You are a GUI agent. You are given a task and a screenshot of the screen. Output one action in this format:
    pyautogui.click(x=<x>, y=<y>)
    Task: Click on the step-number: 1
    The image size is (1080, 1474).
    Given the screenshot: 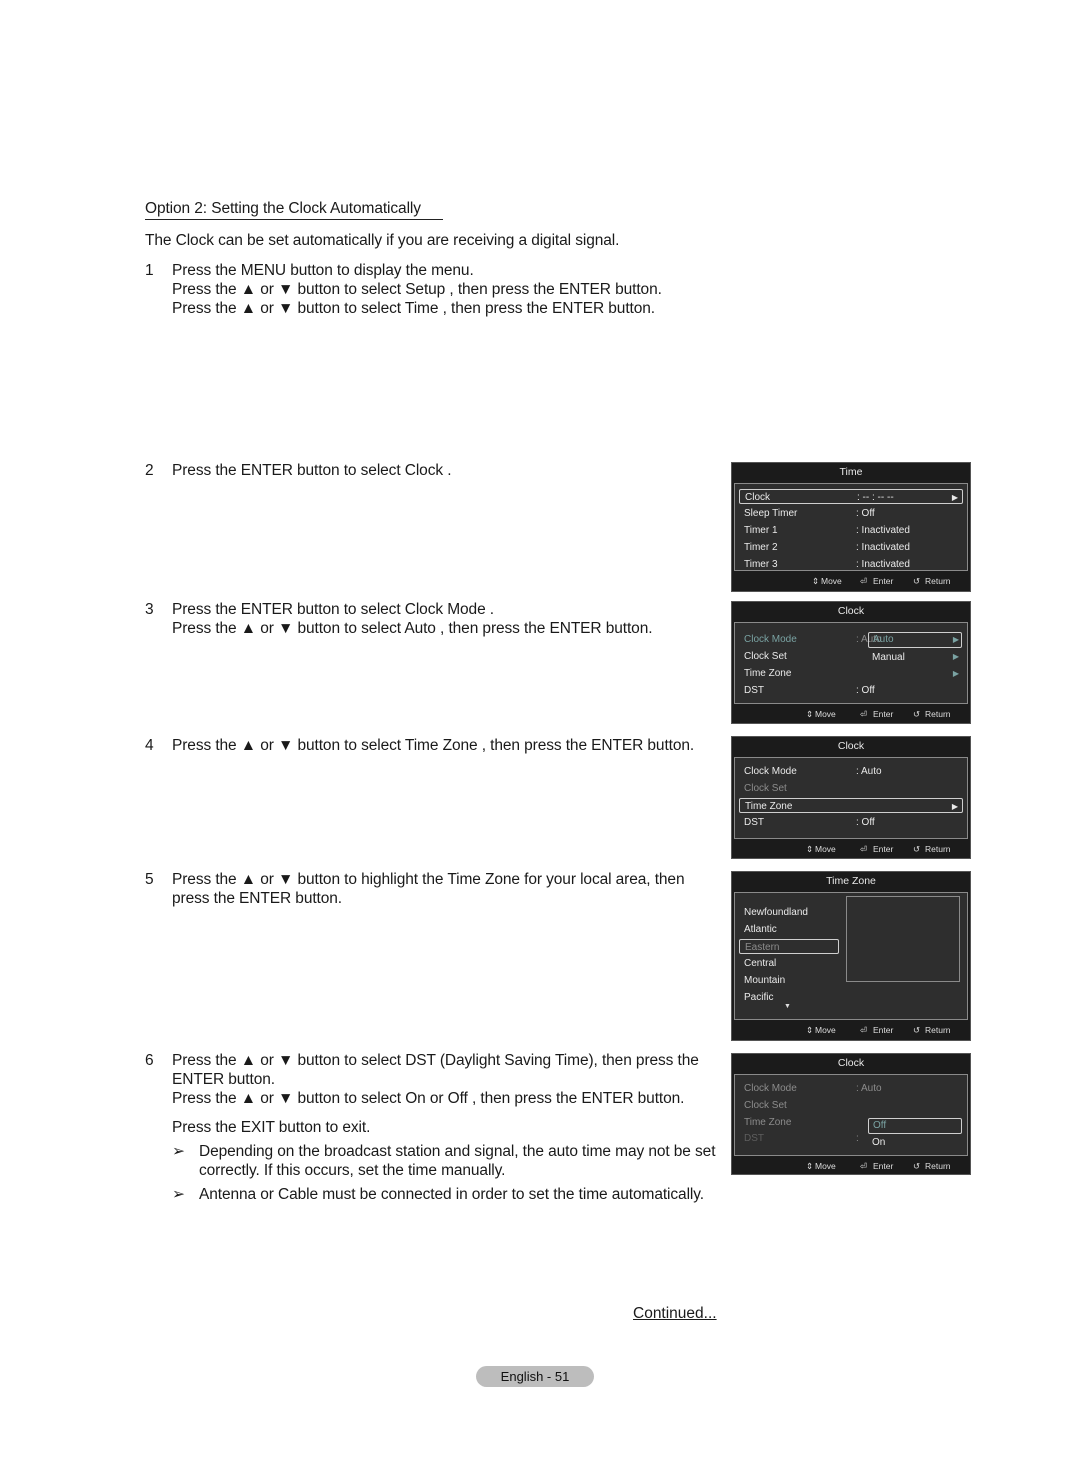 What is the action you would take?
    pyautogui.click(x=149, y=270)
    